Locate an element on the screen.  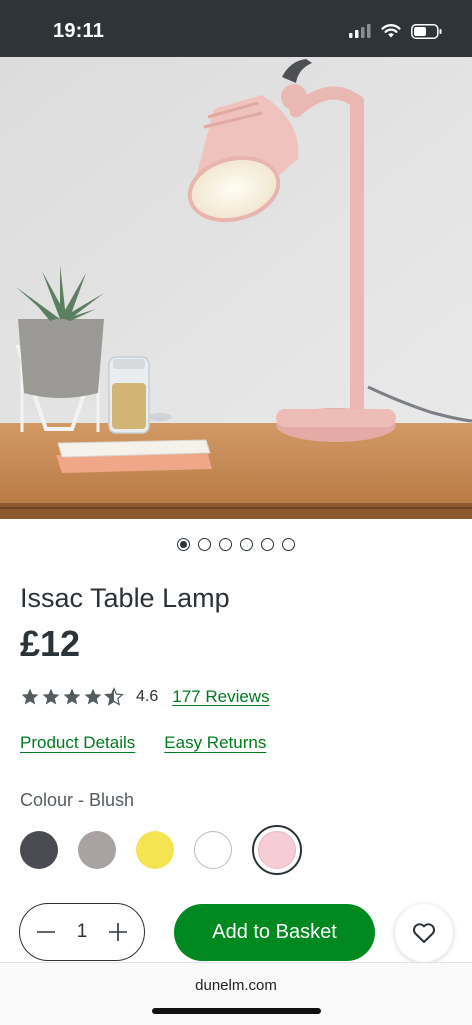
status-icons is located at coordinates (395, 31).